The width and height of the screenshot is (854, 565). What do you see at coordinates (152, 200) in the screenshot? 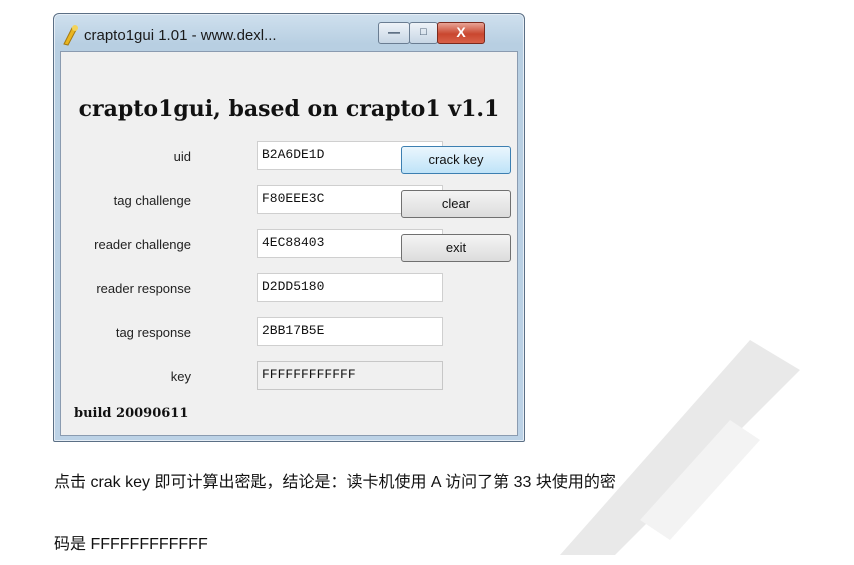
I see `tag-challenge-label: tag challenge` at bounding box center [152, 200].